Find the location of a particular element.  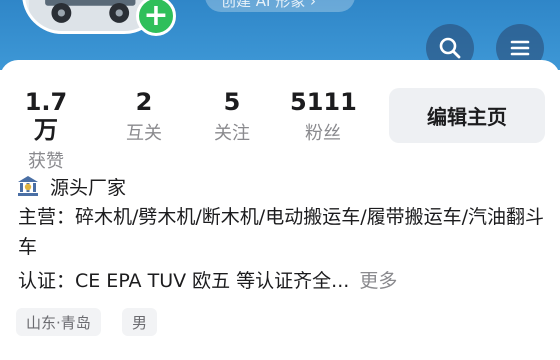

stat-label: 互关 is located at coordinates (144, 133).